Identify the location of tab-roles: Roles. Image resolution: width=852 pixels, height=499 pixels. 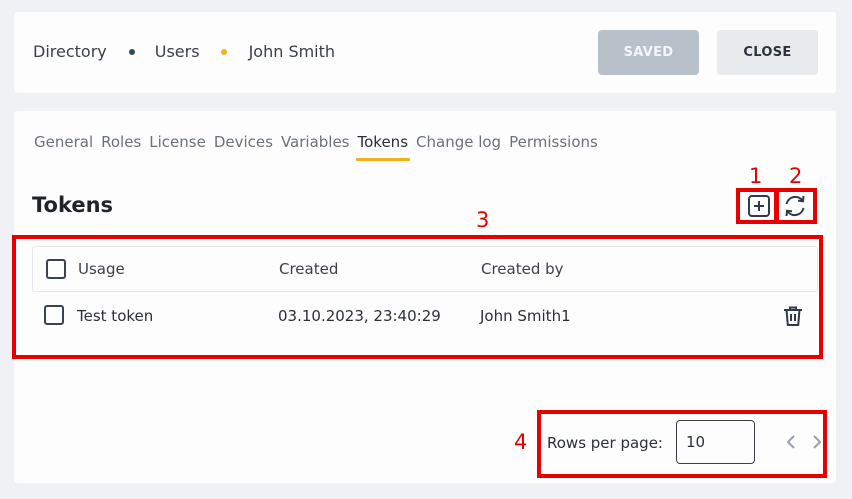
(121, 147).